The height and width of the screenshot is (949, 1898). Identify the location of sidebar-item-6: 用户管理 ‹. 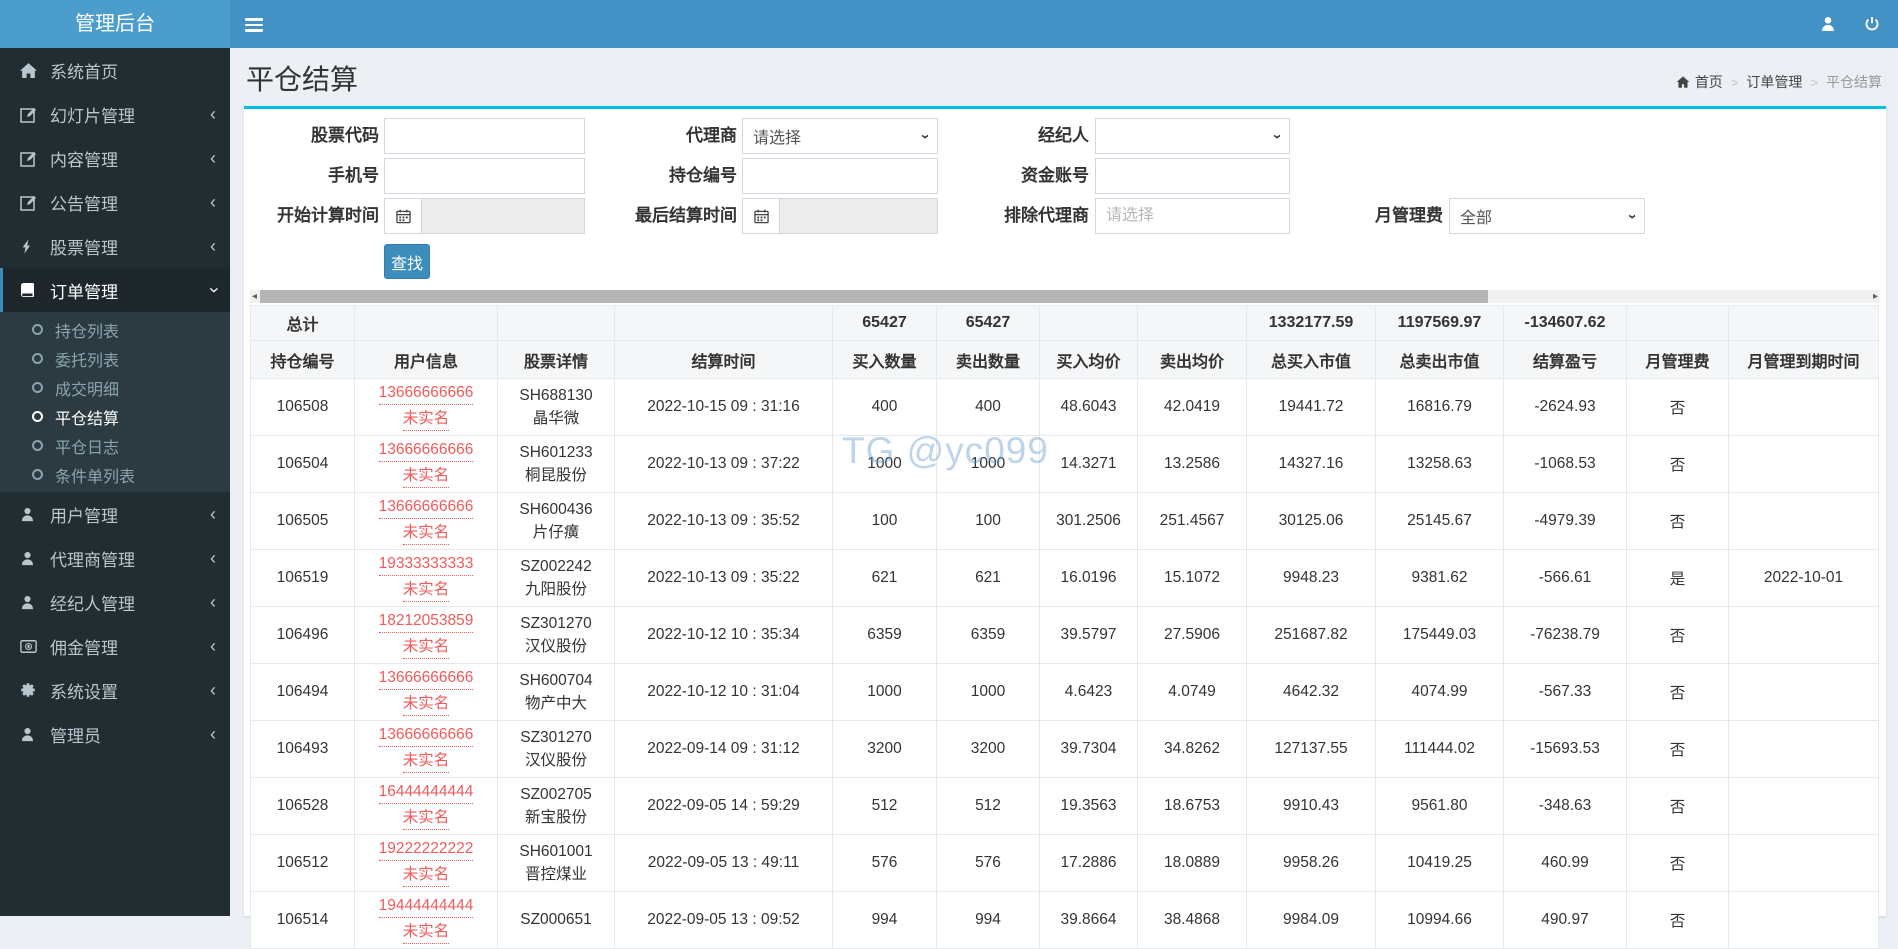
(115, 514).